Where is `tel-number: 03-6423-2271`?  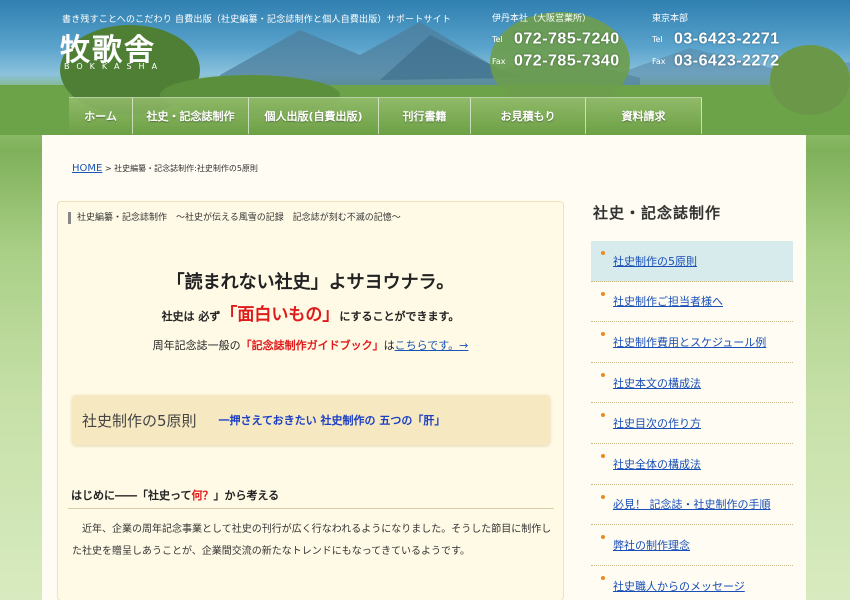
tel-number: 03-6423-2271 is located at coordinates (727, 39).